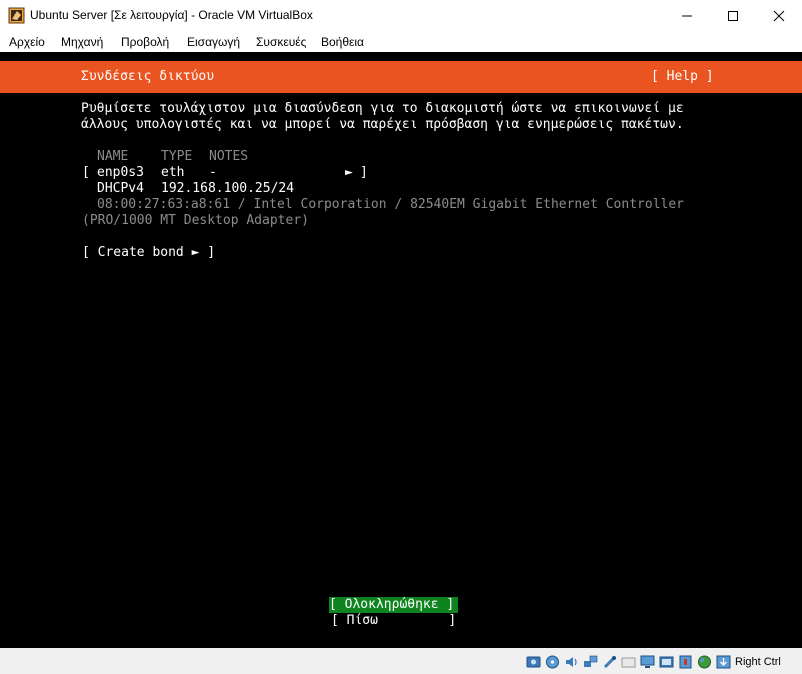  What do you see at coordinates (685, 662) in the screenshot?
I see `virtualization-icon` at bounding box center [685, 662].